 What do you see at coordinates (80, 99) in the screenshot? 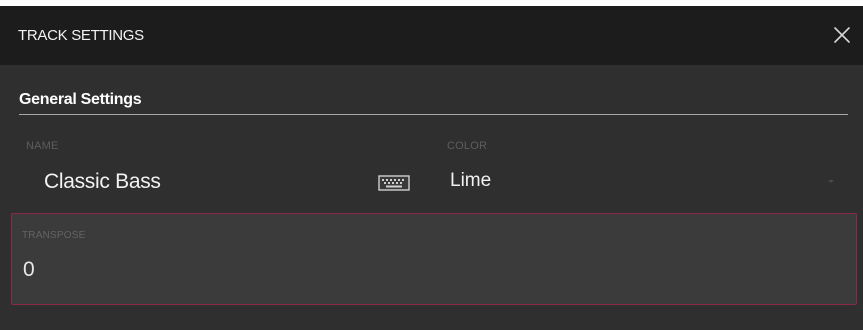
I see `section-heading-general-settings: General Settings` at bounding box center [80, 99].